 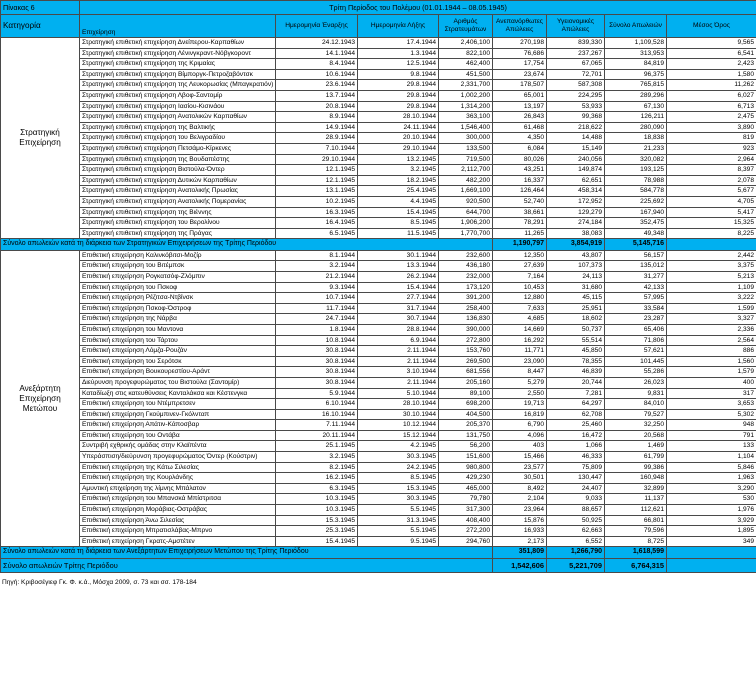 I want to click on grand-total-label: Σύνολο απωλειών Τρίτης Περιόδου, so click(x=246, y=565).